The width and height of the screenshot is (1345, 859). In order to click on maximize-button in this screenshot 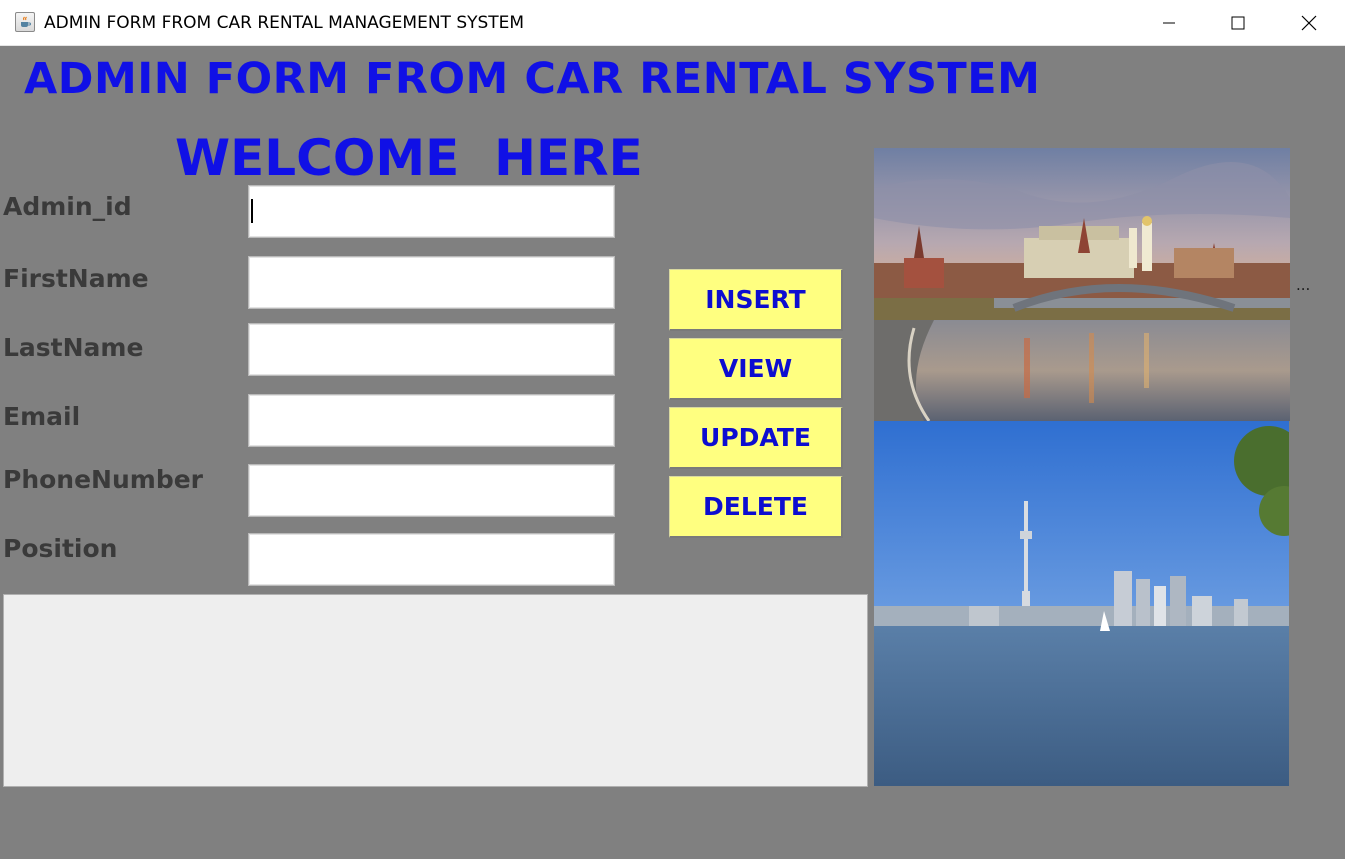, I will do `click(1238, 23)`.